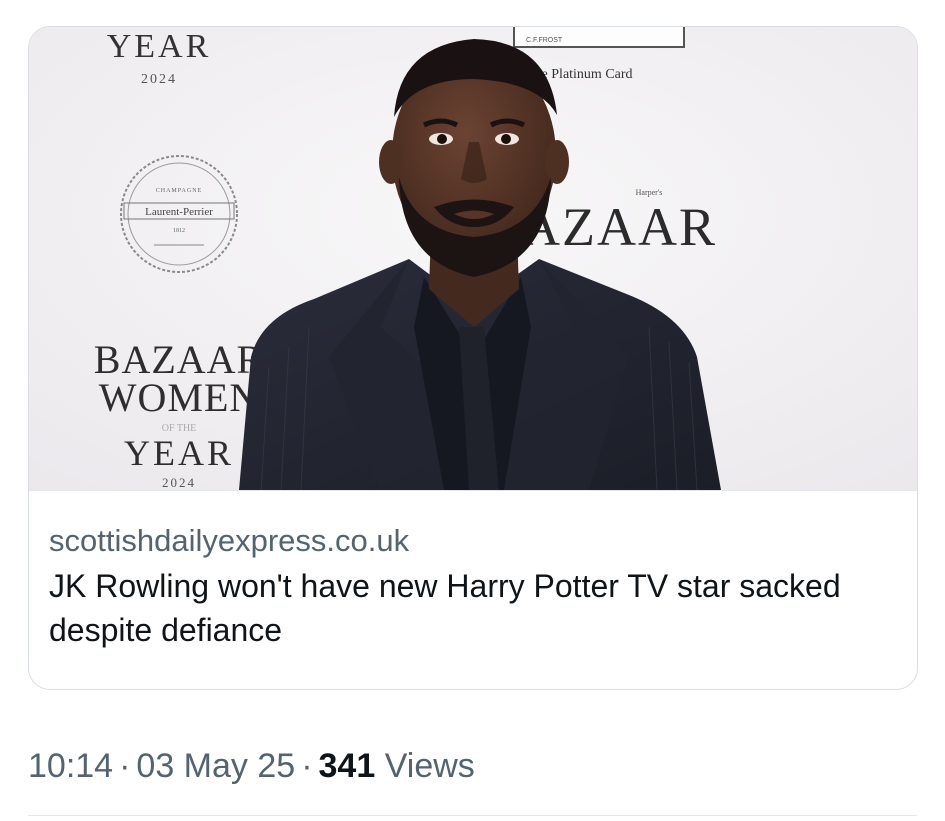 The image size is (945, 821). What do you see at coordinates (179, 231) in the screenshot?
I see `svg-text: 1812` at bounding box center [179, 231].